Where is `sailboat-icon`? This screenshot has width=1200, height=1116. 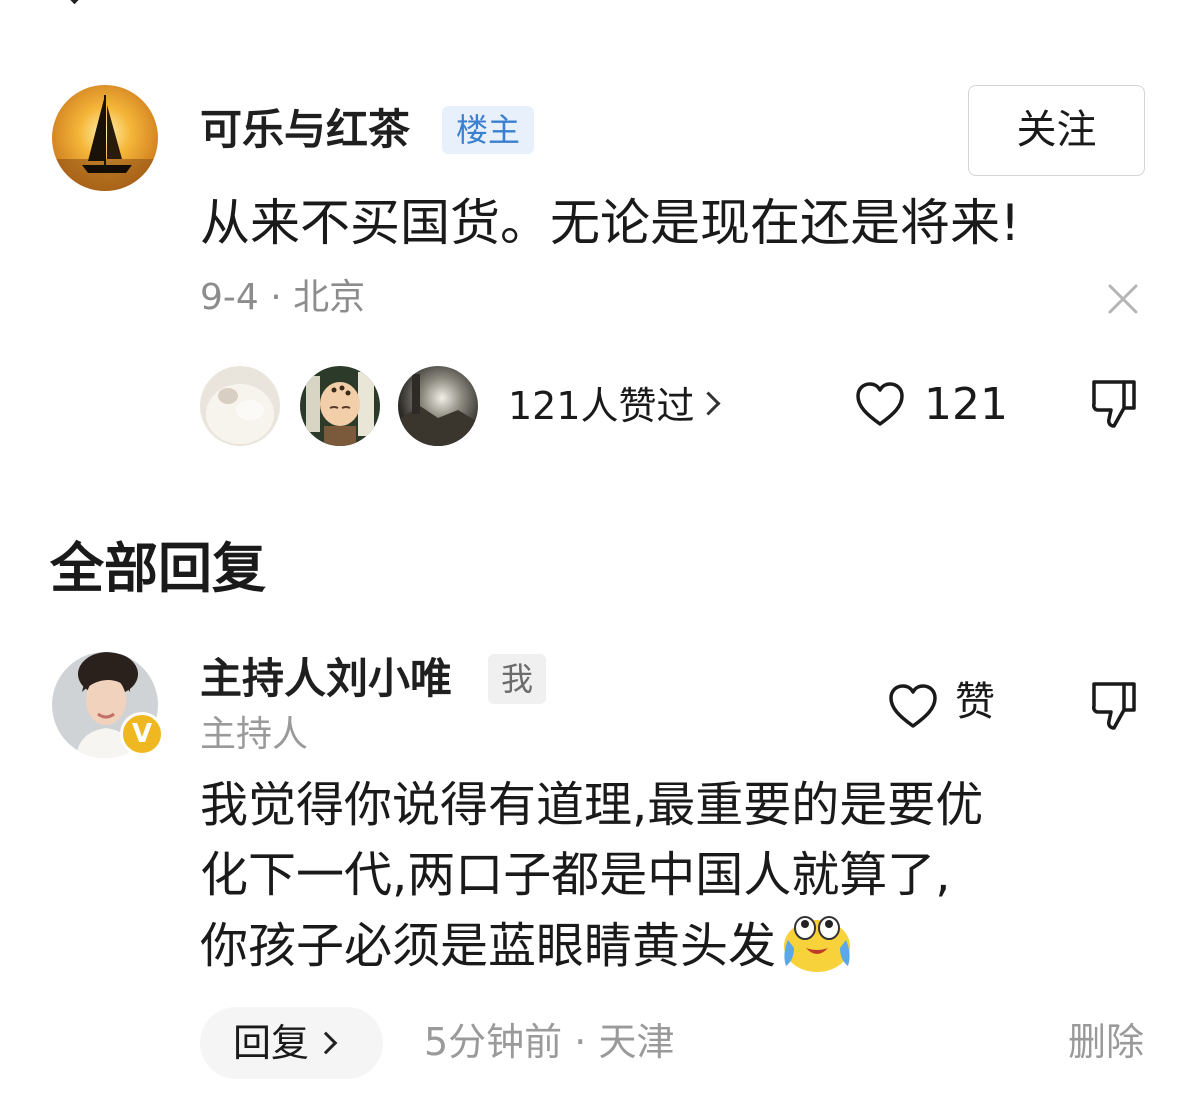
sailboat-icon is located at coordinates (105, 138).